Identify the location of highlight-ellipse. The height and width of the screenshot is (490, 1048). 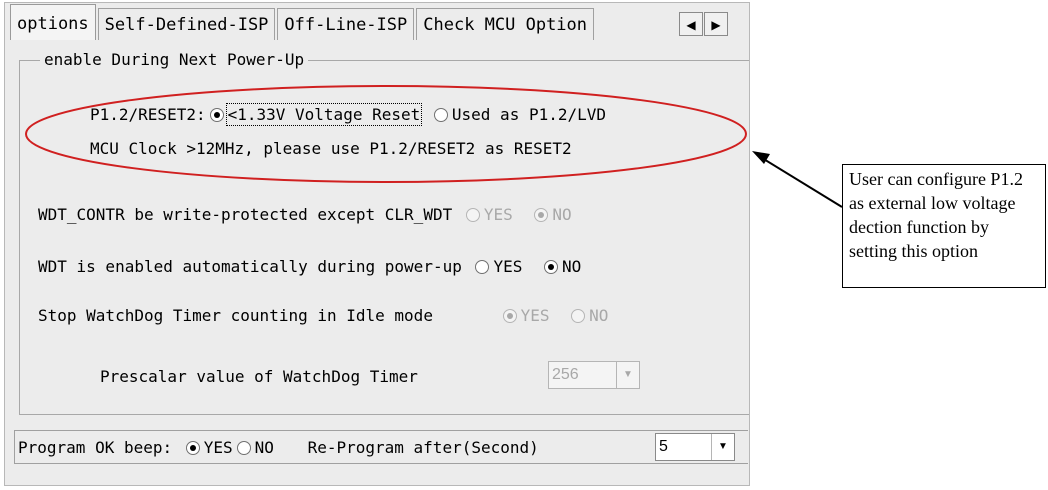
(386, 134).